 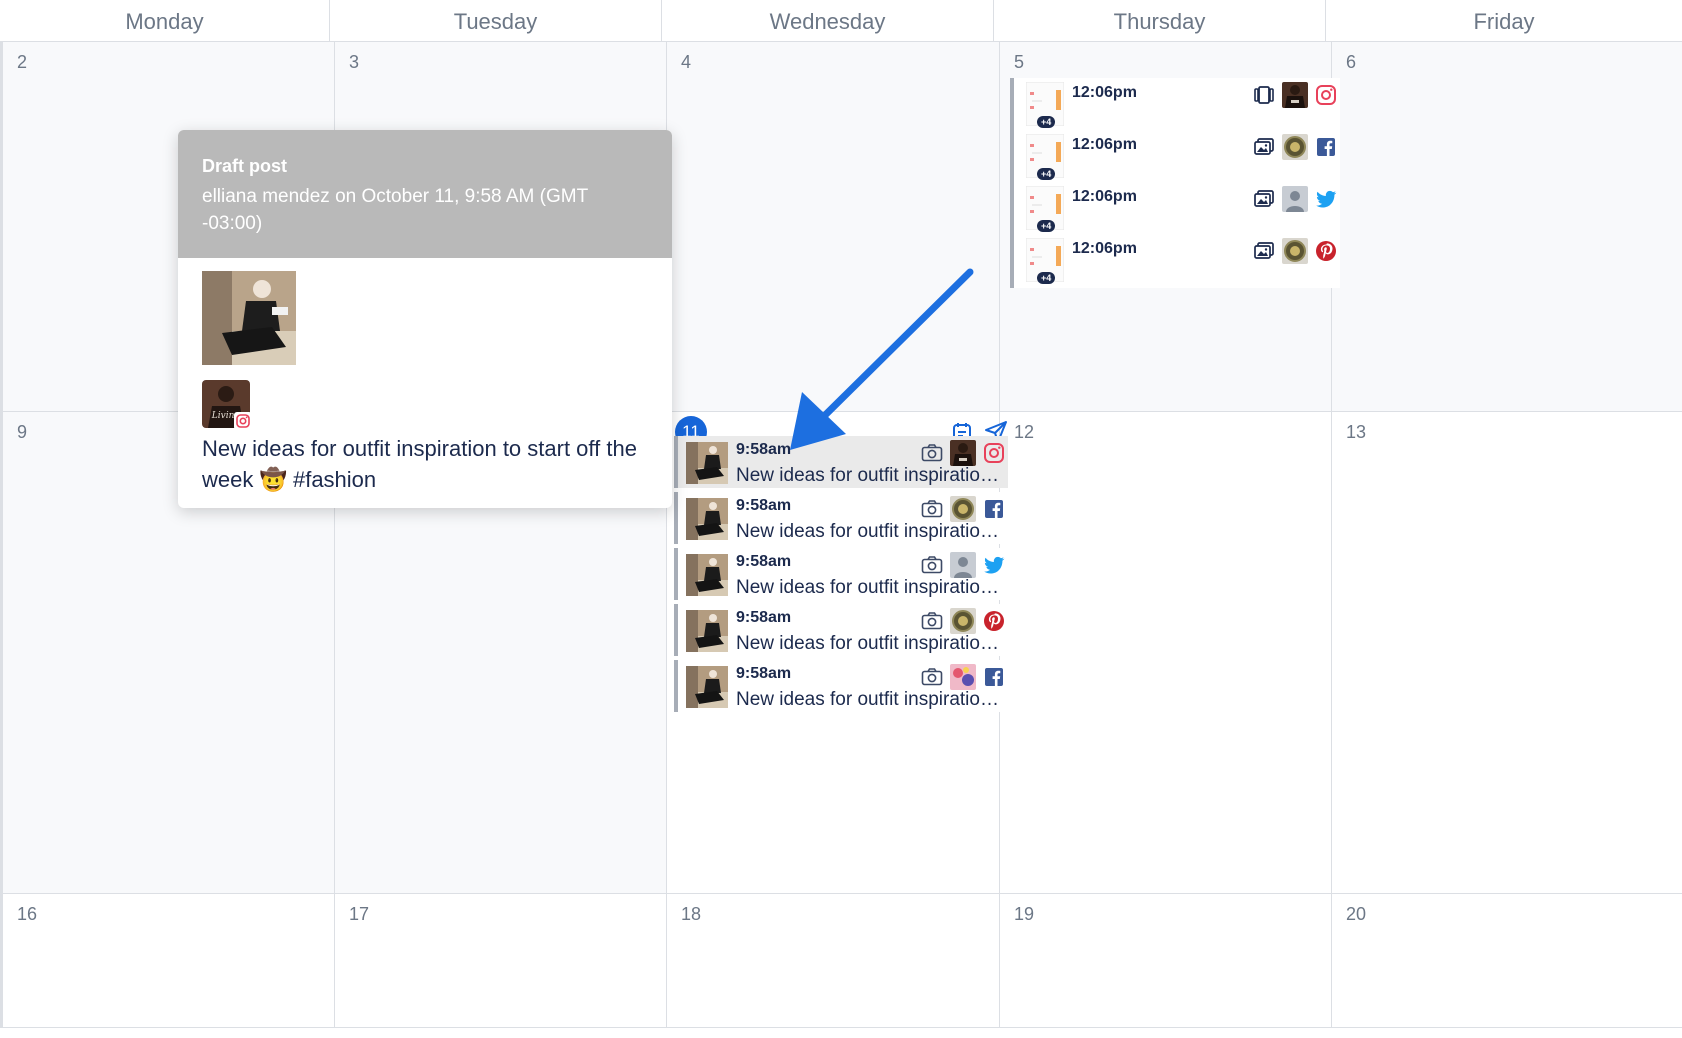 I want to click on popover-title: Draft post, so click(x=244, y=166).